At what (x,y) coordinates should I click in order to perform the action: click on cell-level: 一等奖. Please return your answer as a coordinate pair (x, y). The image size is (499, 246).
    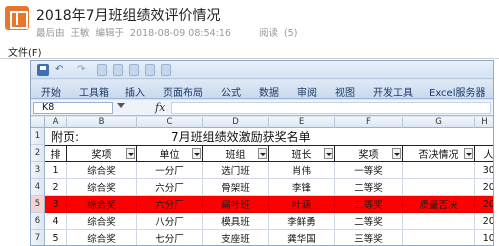
    Looking at the image, I should click on (369, 170).